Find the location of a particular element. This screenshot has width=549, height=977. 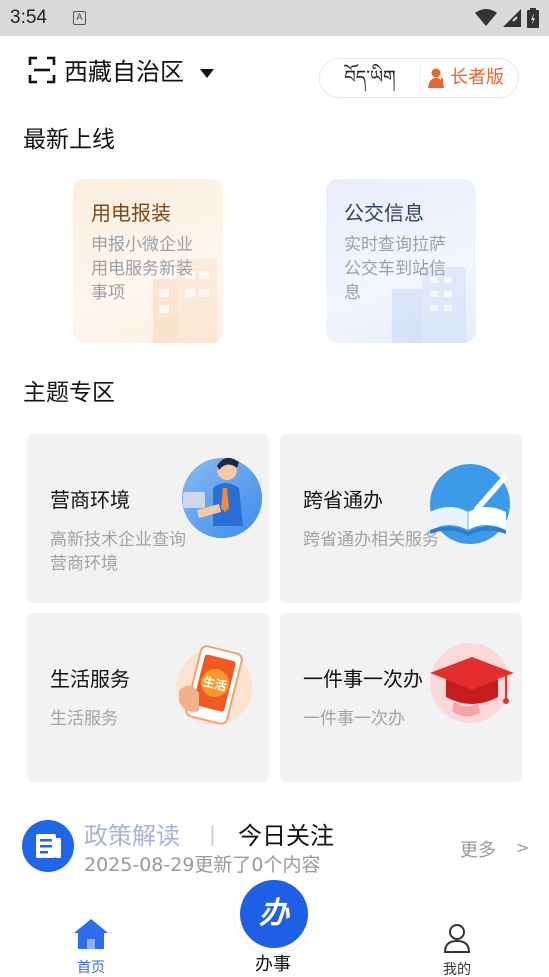

more-link: 更多 is located at coordinates (478, 849).